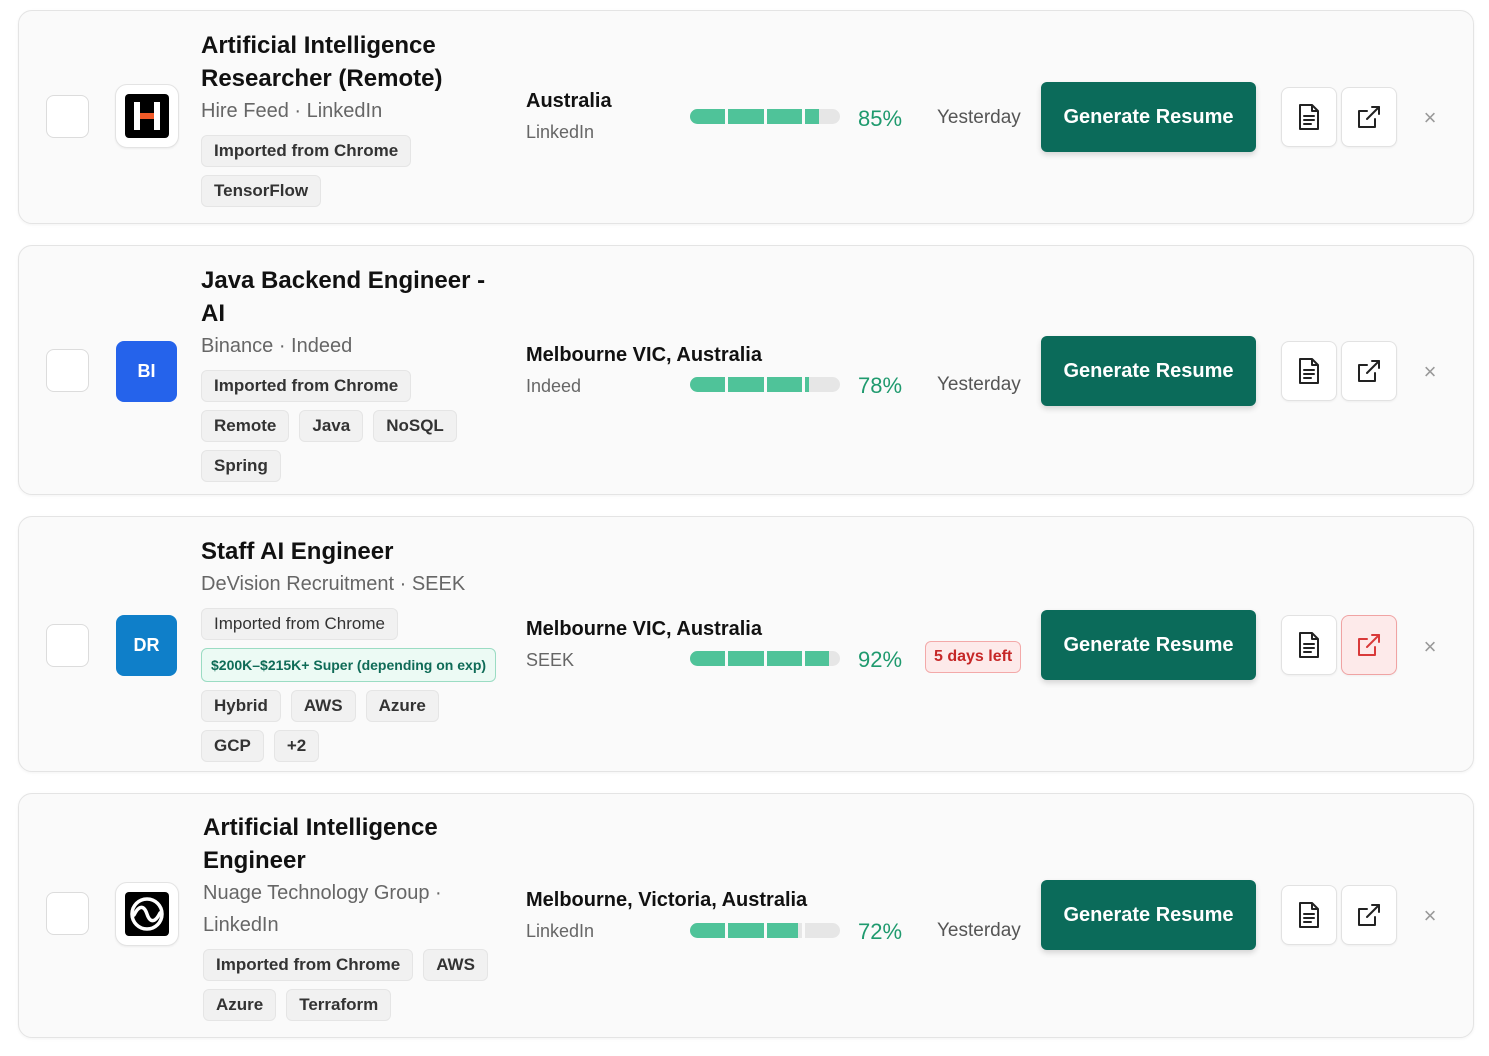 This screenshot has height=1056, width=1489. What do you see at coordinates (232, 746) in the screenshot?
I see `tag: GCP` at bounding box center [232, 746].